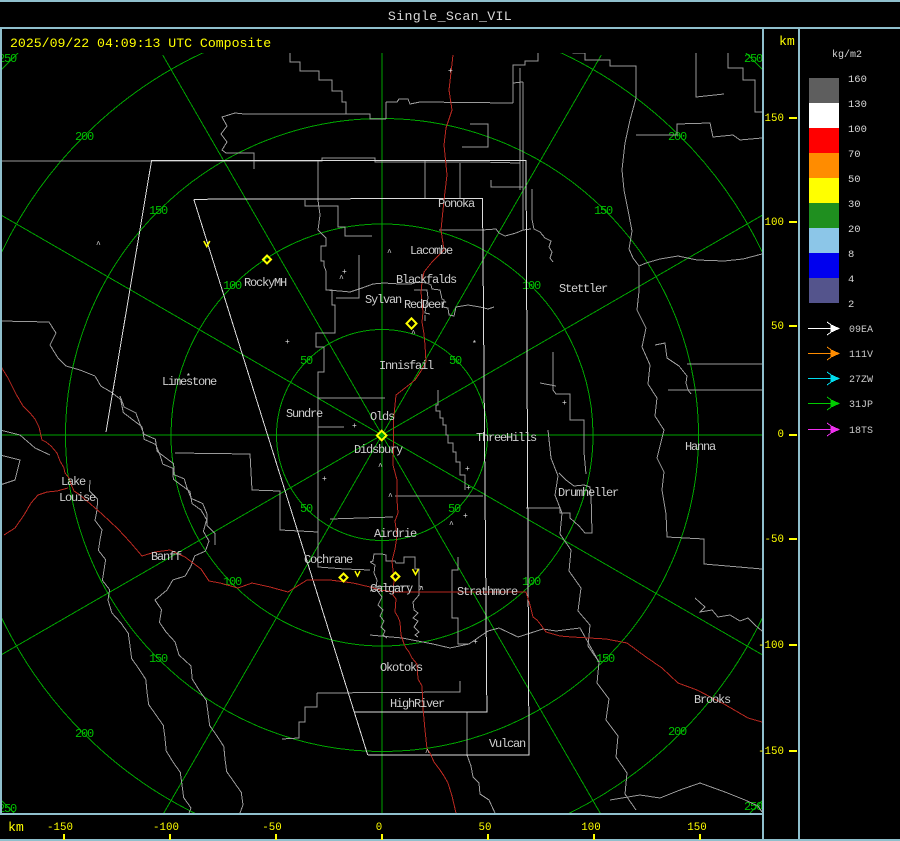 The width and height of the screenshot is (900, 841). Describe the element at coordinates (487, 592) in the screenshot. I see `svg-text: Strathmore` at that location.